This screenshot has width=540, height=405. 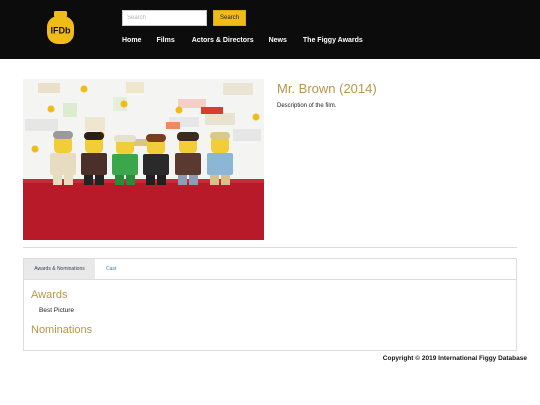 What do you see at coordinates (131, 40) in the screenshot?
I see `nav-home: Home` at bounding box center [131, 40].